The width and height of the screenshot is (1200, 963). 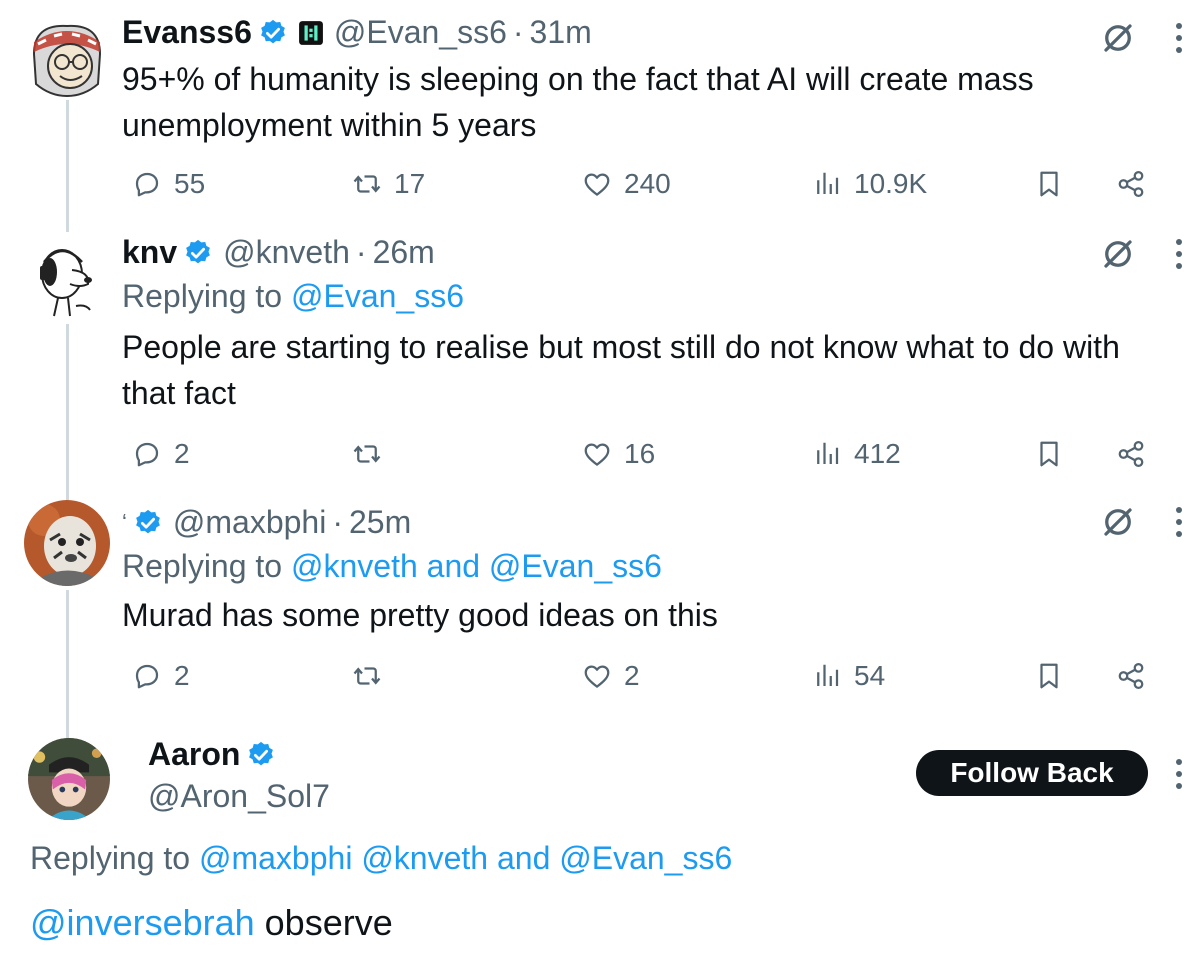 What do you see at coordinates (420, 615) in the screenshot?
I see `tweet-text: Murad has some pretty good ideas on this` at bounding box center [420, 615].